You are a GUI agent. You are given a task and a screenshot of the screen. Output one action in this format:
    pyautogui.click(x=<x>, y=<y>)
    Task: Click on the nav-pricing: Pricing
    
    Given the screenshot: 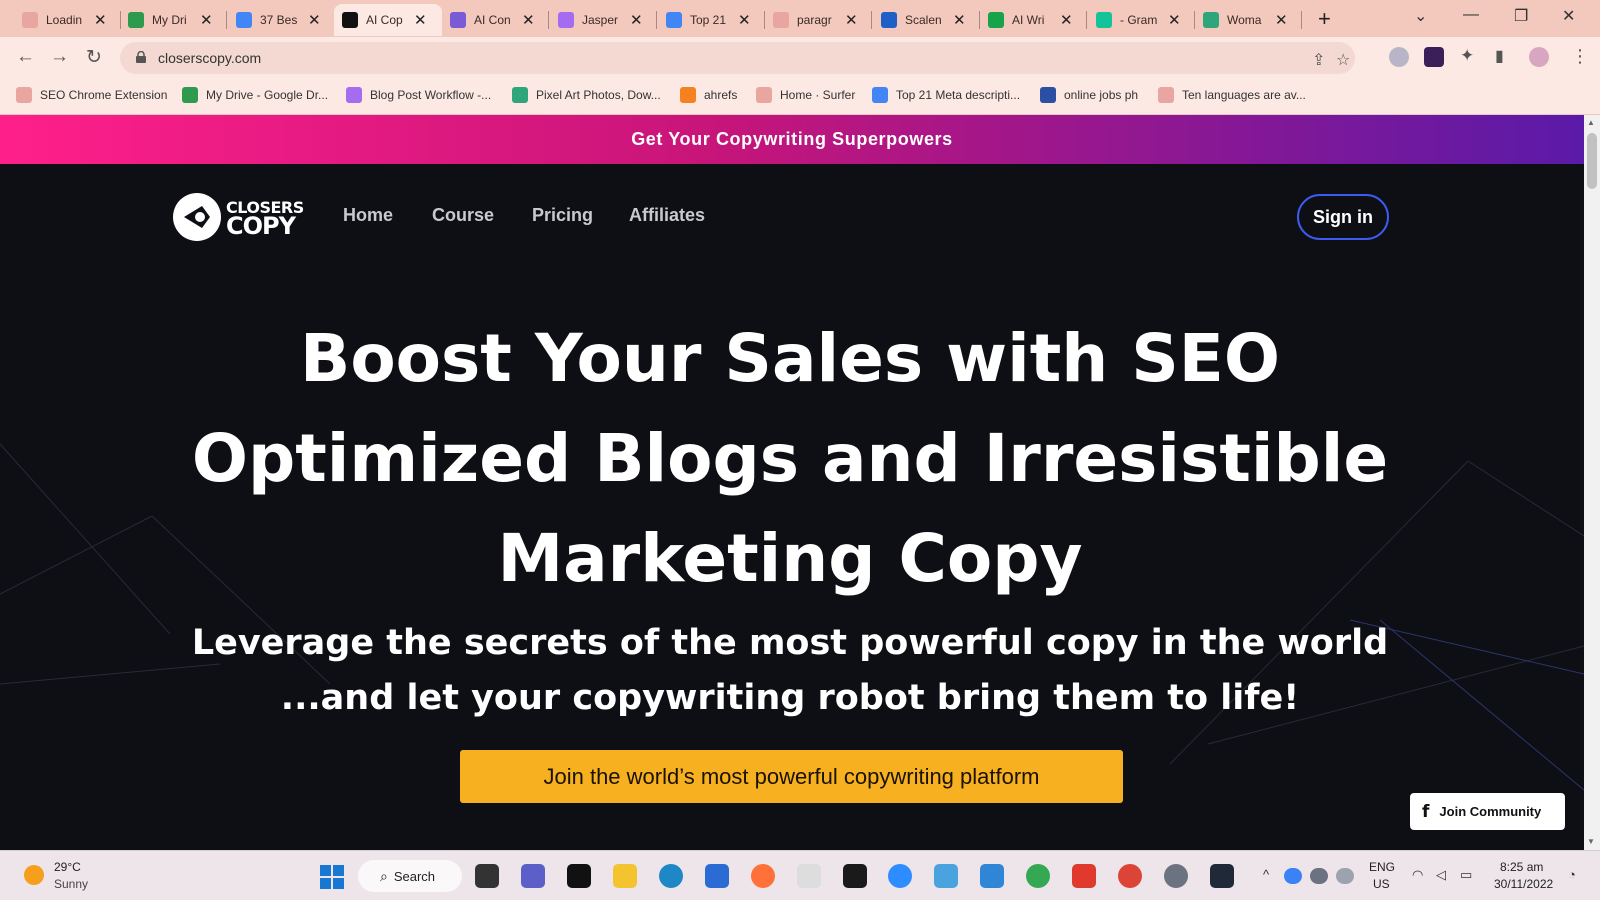 What is the action you would take?
    pyautogui.click(x=562, y=215)
    